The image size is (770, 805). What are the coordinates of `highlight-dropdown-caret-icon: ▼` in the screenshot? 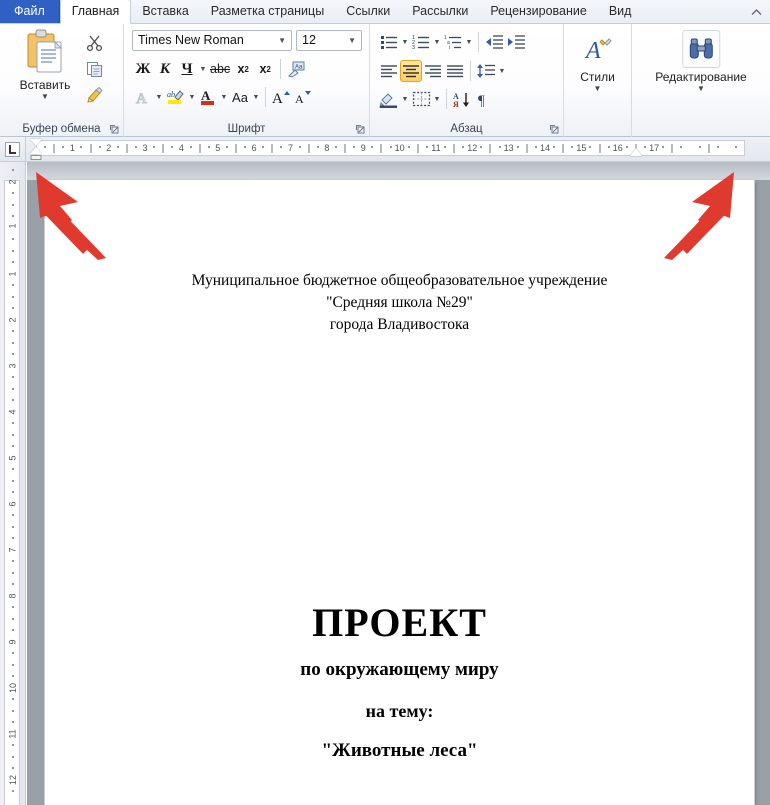 It's located at (192, 97).